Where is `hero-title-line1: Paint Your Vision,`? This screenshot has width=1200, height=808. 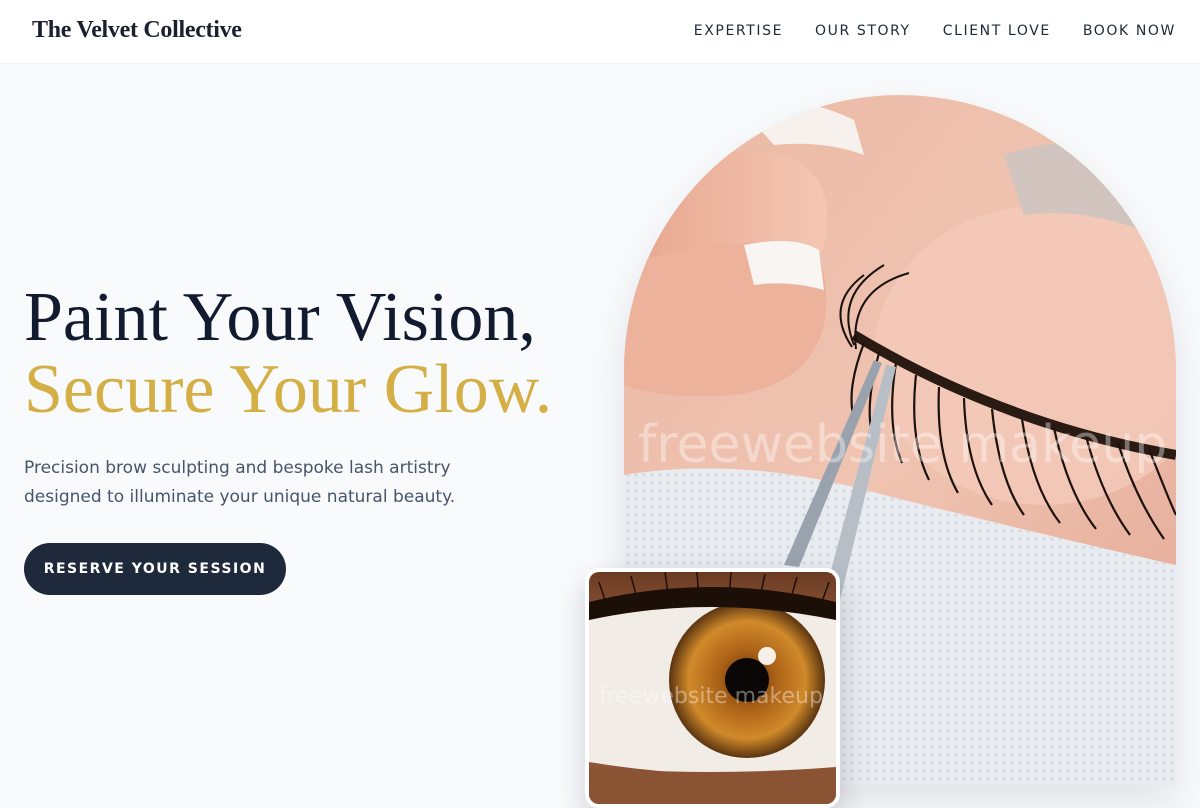
hero-title-line1: Paint Your Vision, is located at coordinates (280, 317).